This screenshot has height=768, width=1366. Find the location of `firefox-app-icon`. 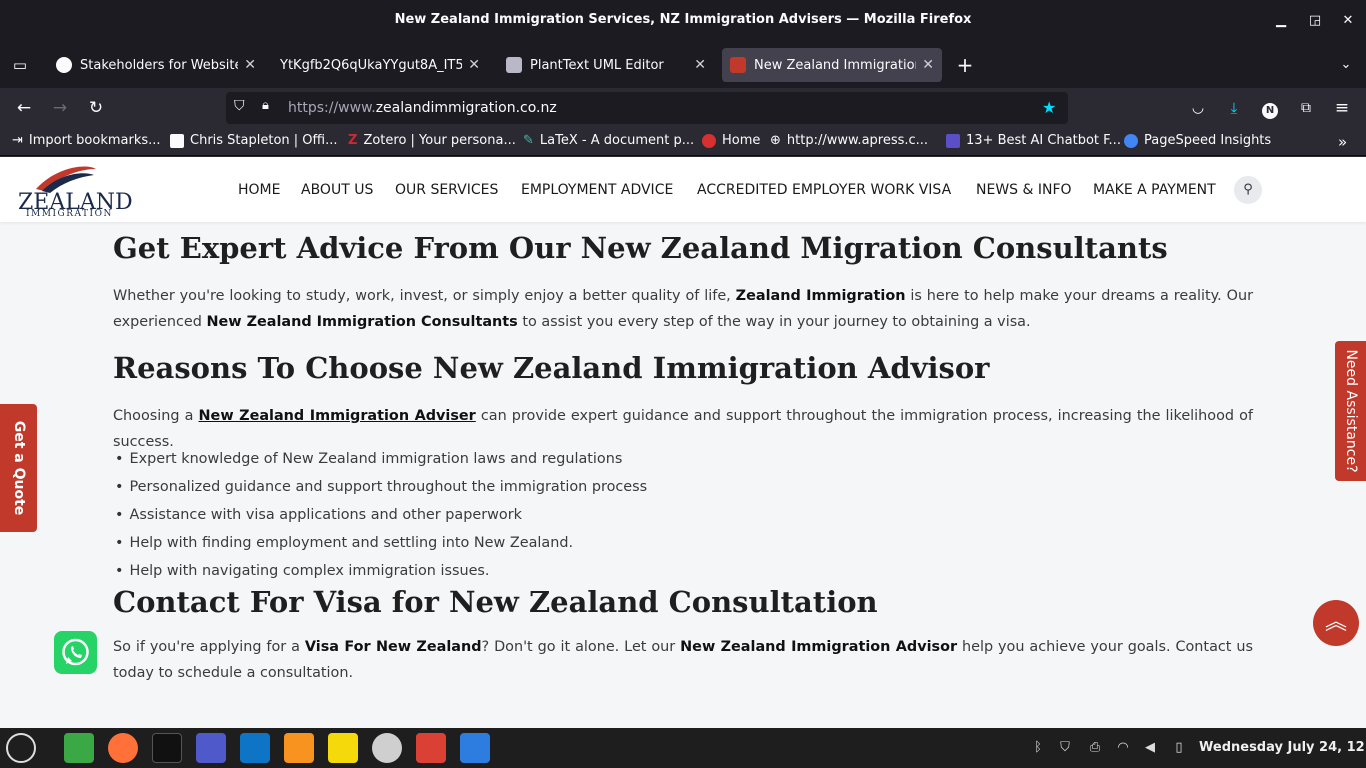

firefox-app-icon is located at coordinates (123, 748).